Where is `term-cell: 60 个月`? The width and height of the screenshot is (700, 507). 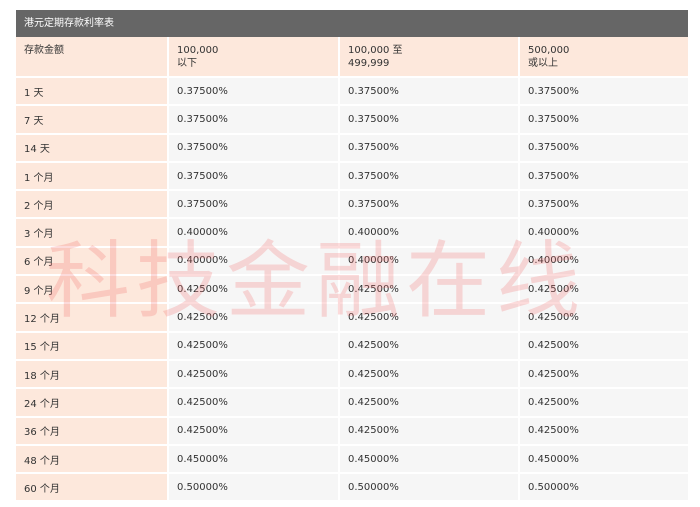
term-cell: 60 个月 is located at coordinates (92, 488).